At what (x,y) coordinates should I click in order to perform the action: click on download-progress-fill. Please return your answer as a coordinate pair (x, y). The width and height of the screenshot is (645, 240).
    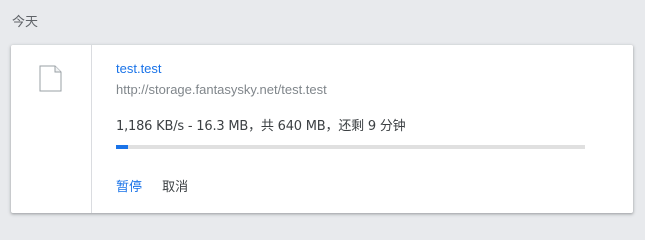
    Looking at the image, I should click on (122, 147).